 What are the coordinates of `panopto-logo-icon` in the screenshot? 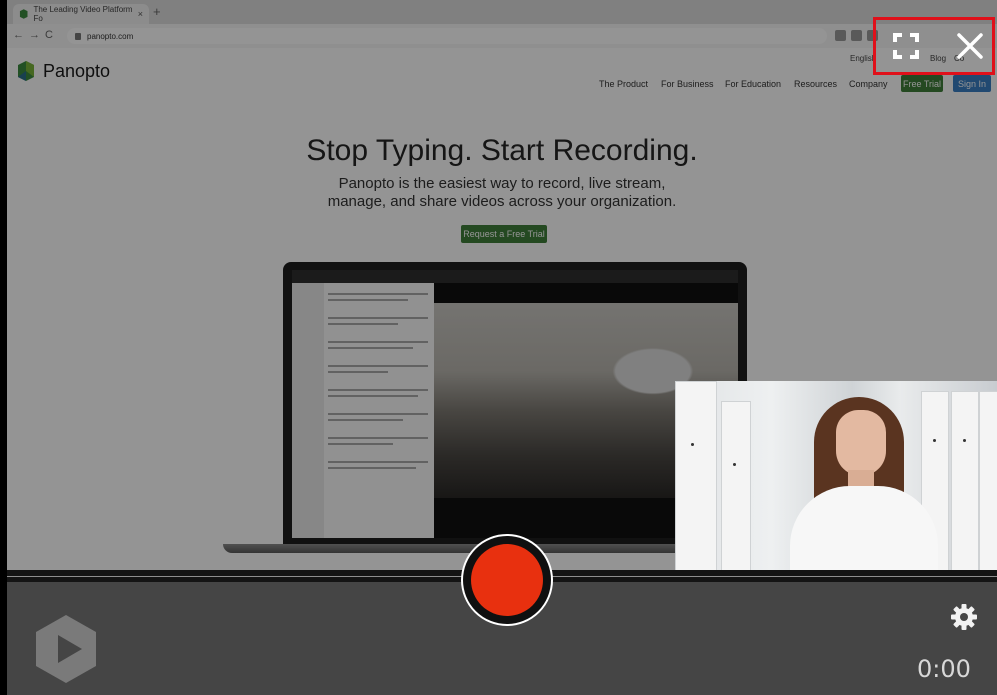 It's located at (66, 649).